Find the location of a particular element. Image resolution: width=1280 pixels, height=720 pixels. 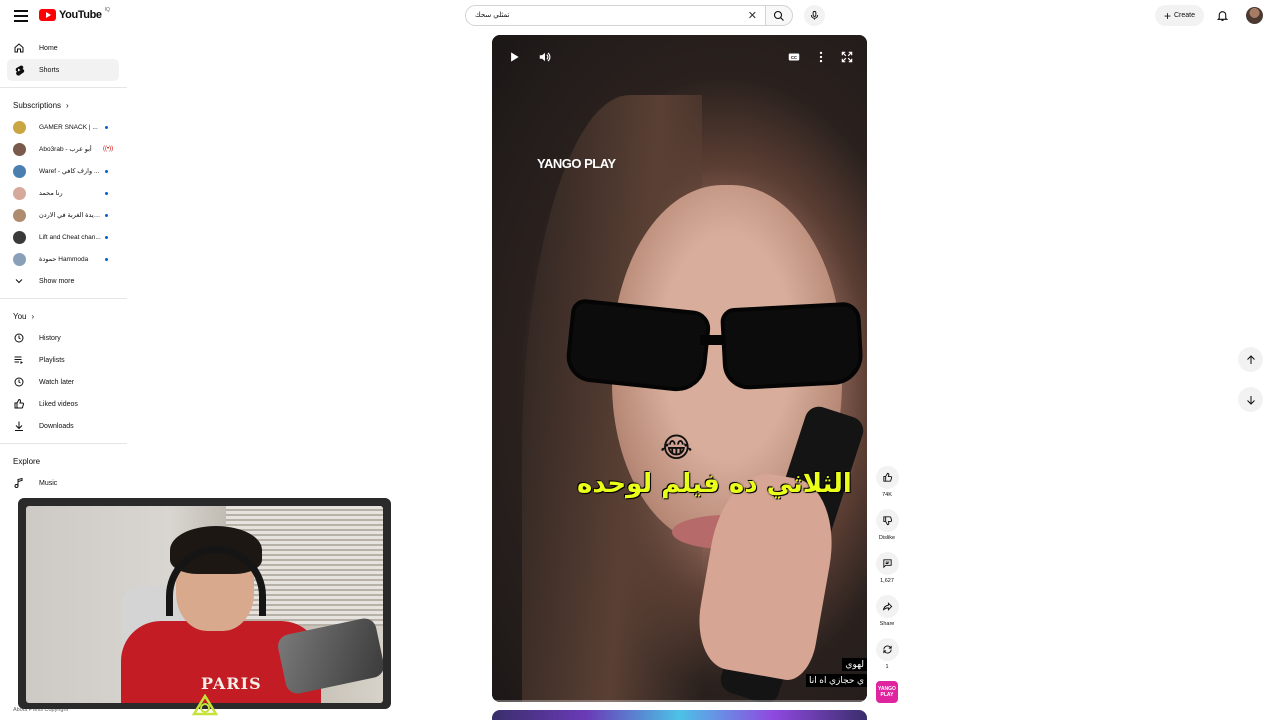

webcam-overlay: PARIS is located at coordinates (204, 603).